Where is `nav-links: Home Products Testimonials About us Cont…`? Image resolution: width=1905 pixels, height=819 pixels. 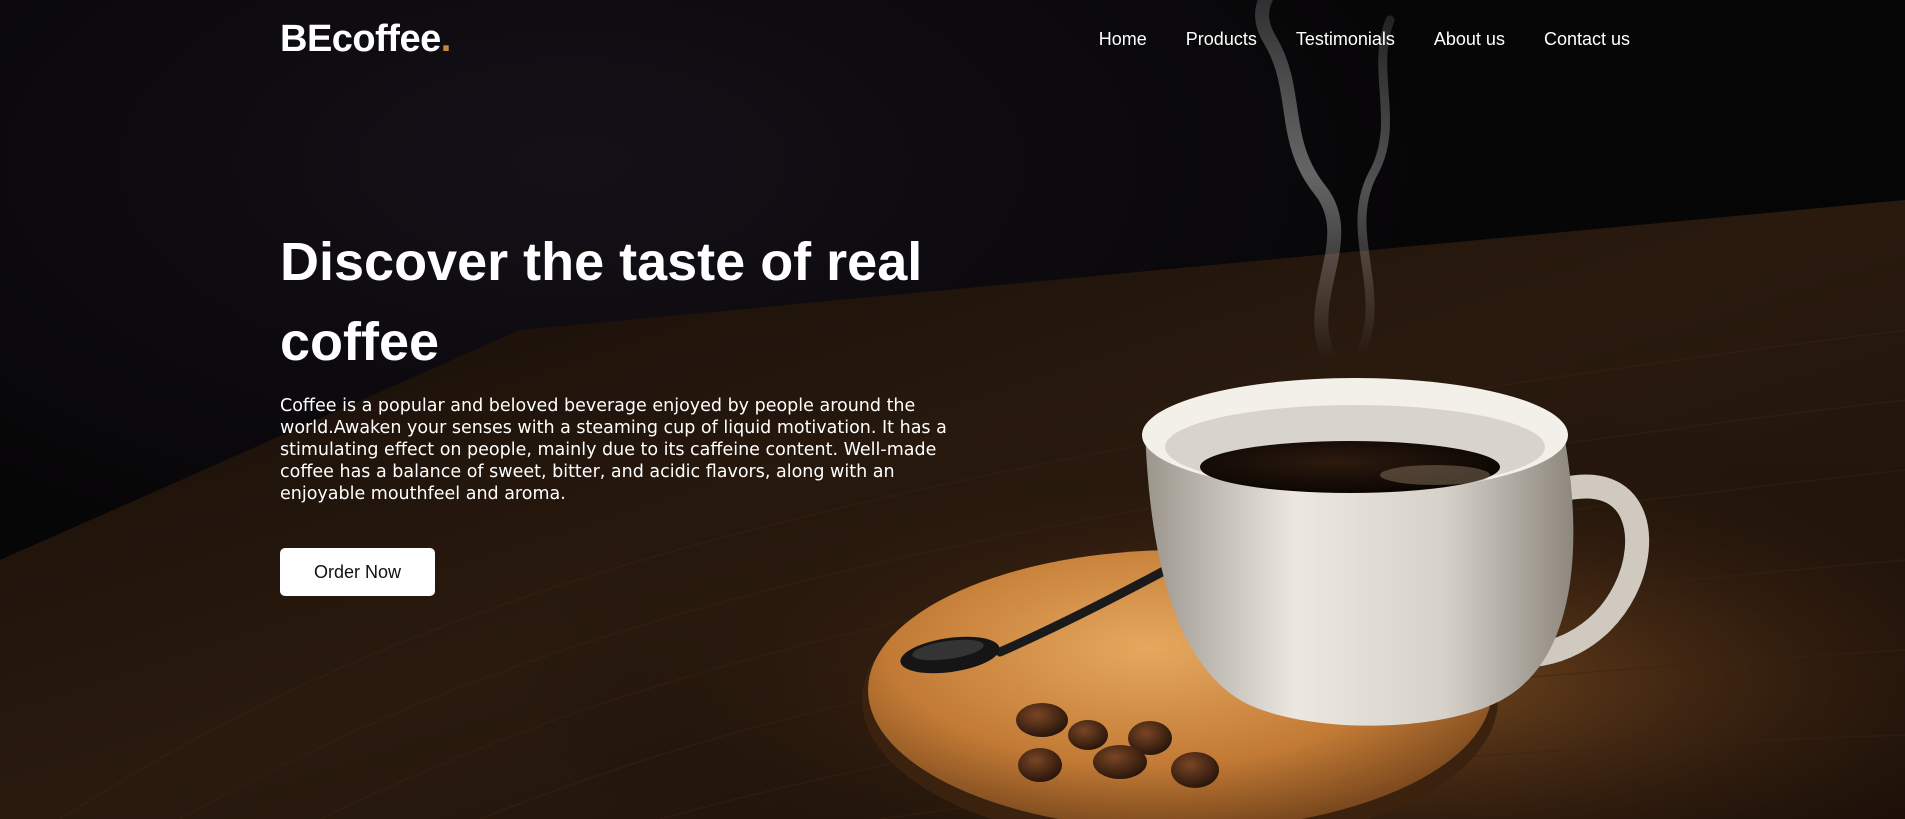 nav-links: Home Products Testimonials About us Cont… is located at coordinates (1364, 39).